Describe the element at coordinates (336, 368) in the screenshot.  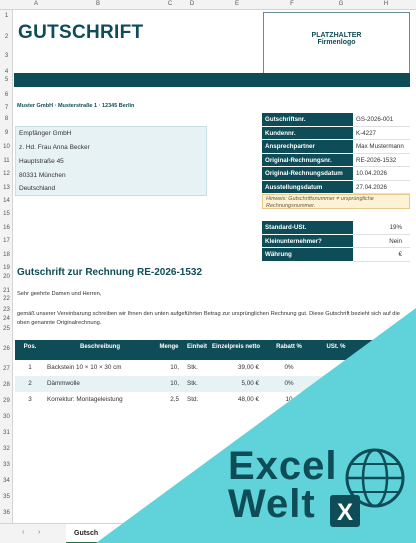
I see `table-cell: 19` at that location.